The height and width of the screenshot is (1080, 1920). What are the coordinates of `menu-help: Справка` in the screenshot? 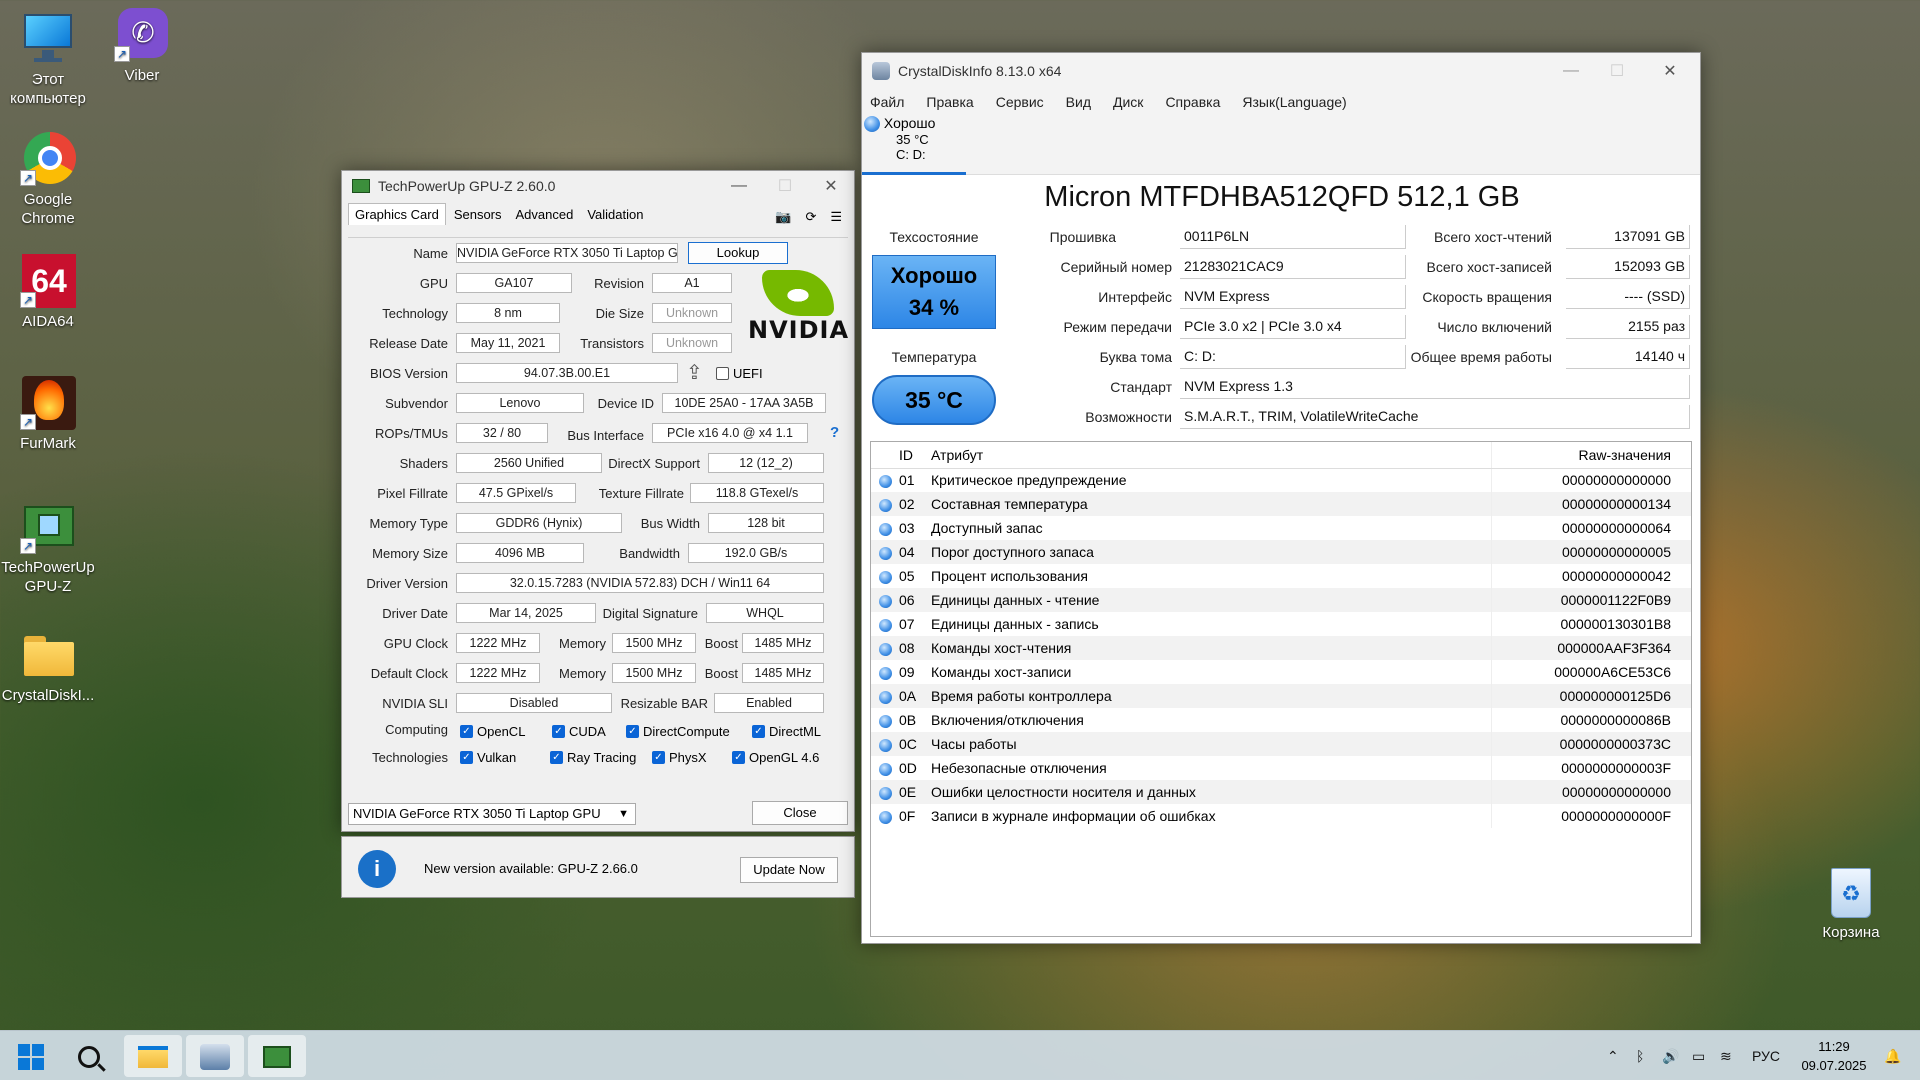 It's located at (1192, 102).